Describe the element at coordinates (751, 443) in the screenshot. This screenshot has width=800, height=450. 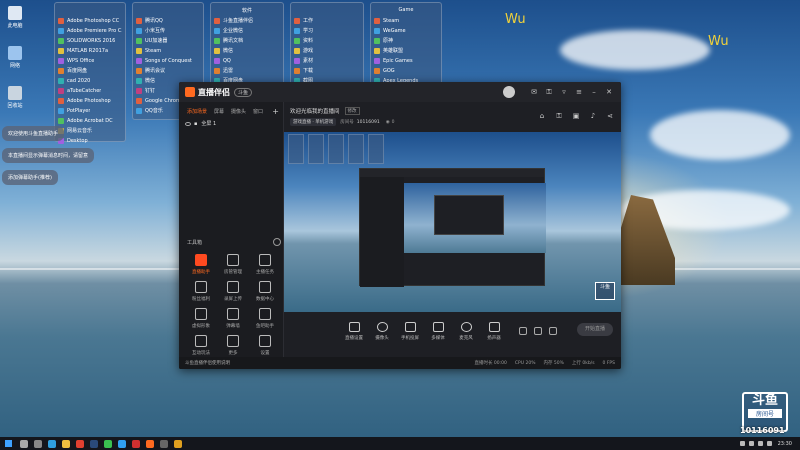
I see `network-icon` at that location.